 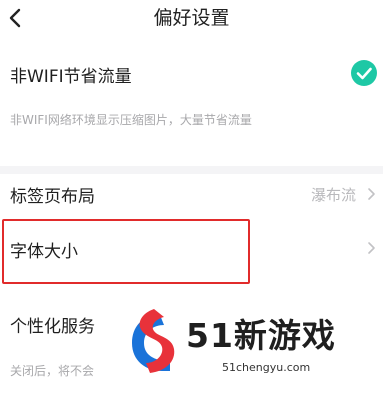 I want to click on tab-layout-row: 标签页布局 瀑布流, so click(x=191, y=195).